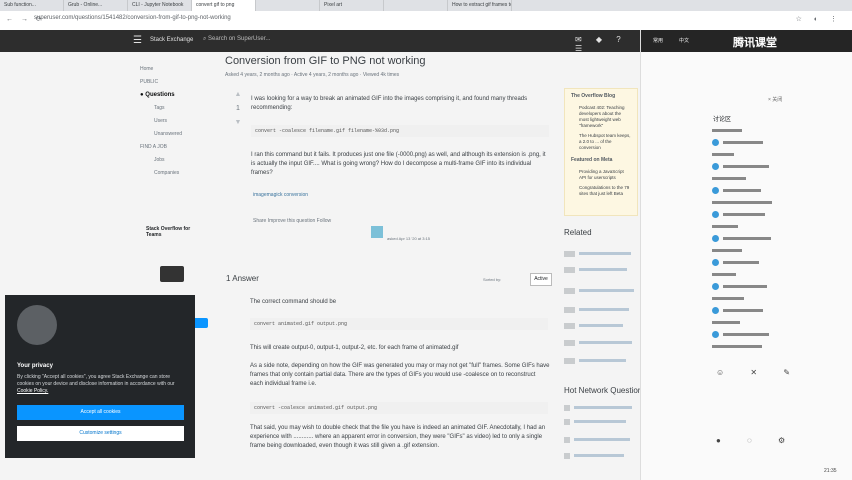  I want to click on vote-count: 1, so click(238, 108).